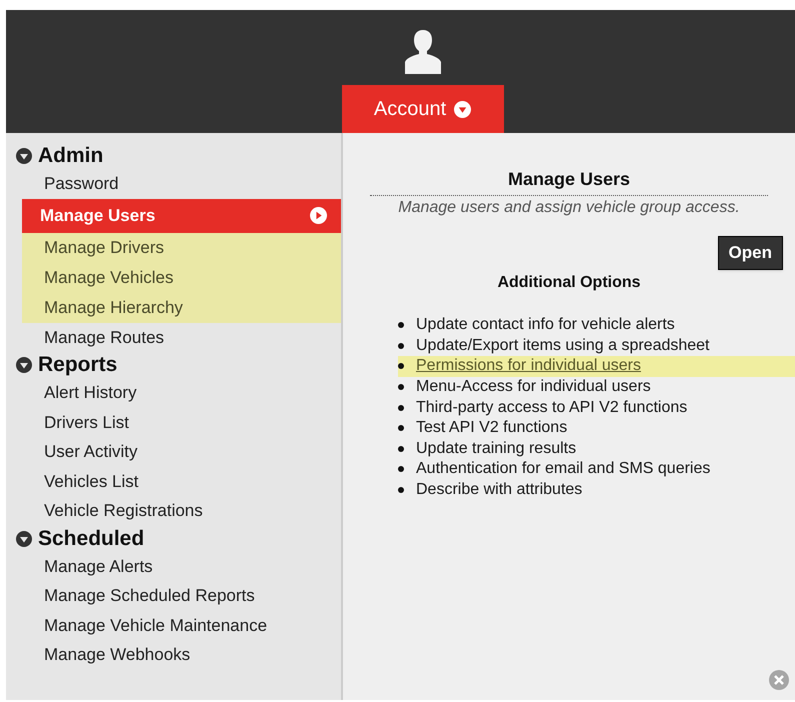 The width and height of the screenshot is (795, 702). I want to click on menu-item: Manage Users, so click(181, 215).